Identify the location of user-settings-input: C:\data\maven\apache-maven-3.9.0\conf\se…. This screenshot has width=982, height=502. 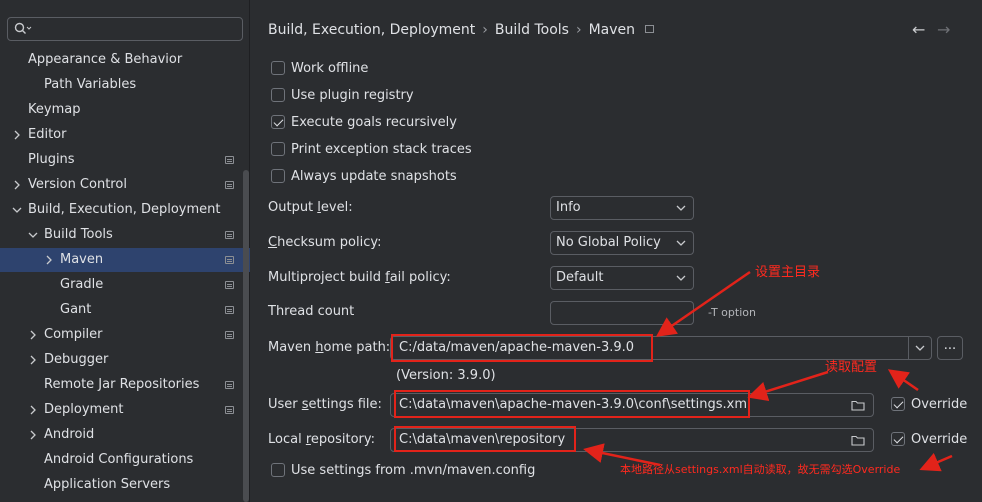
(632, 405).